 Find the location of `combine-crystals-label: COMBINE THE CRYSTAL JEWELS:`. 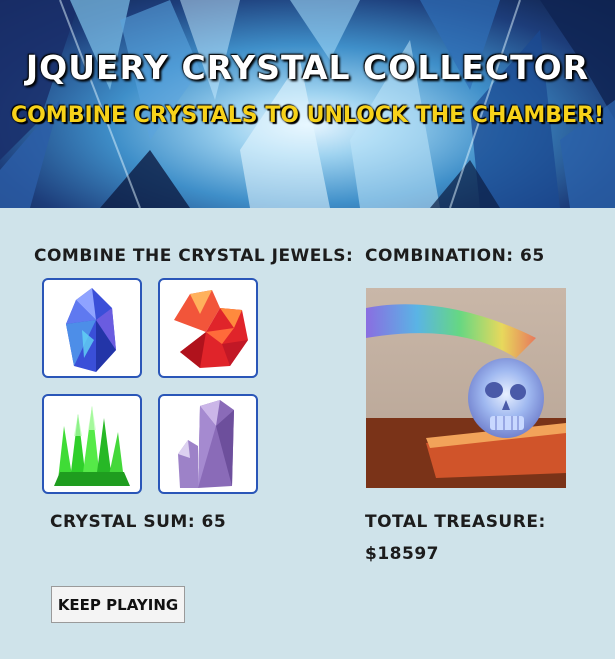

combine-crystals-label: COMBINE THE CRYSTAL JEWELS: is located at coordinates (194, 256).